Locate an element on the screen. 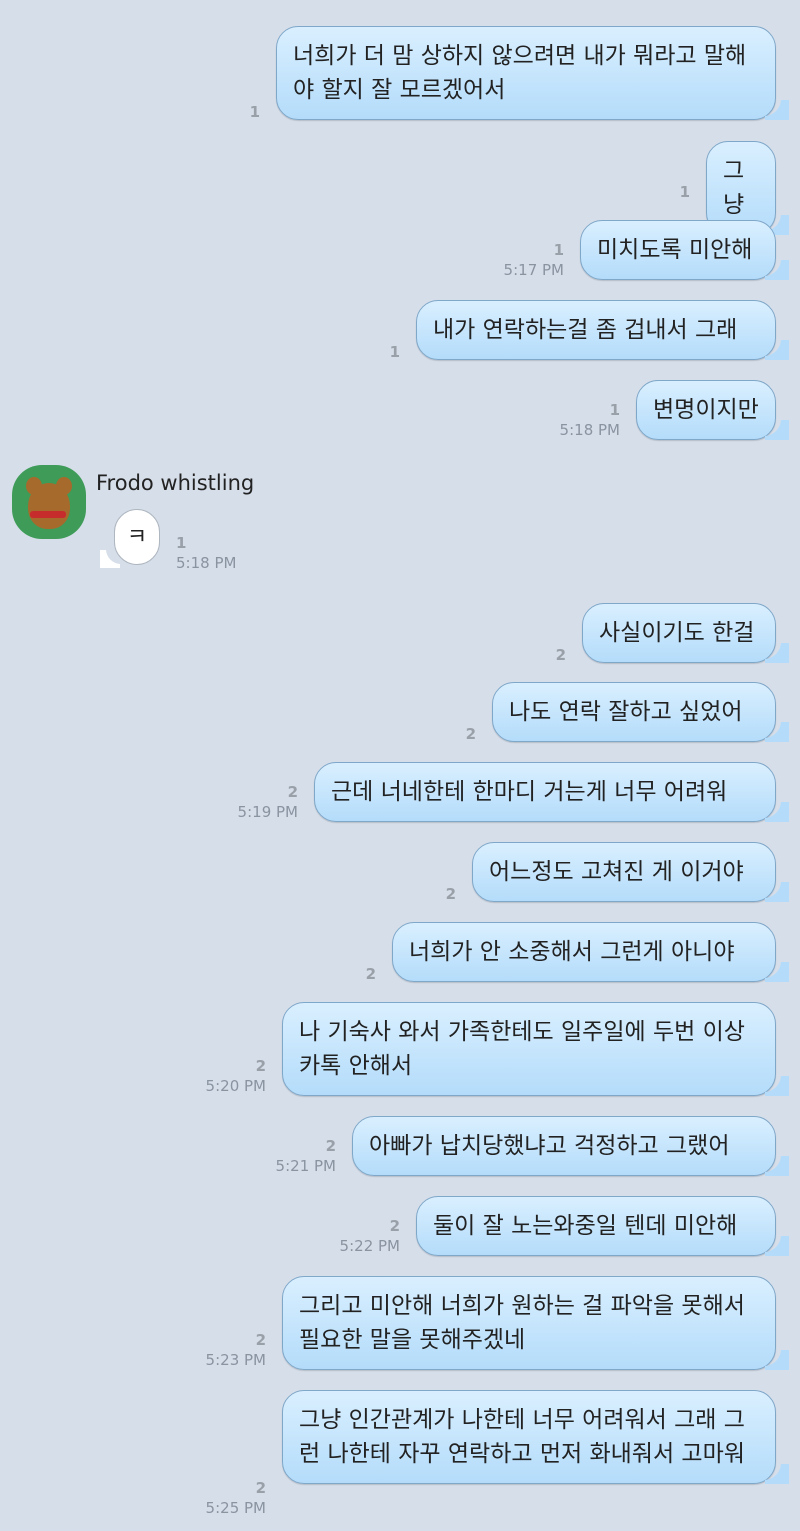 This screenshot has height=1531, width=800. sender-name: Frodo whistling is located at coordinates (175, 483).